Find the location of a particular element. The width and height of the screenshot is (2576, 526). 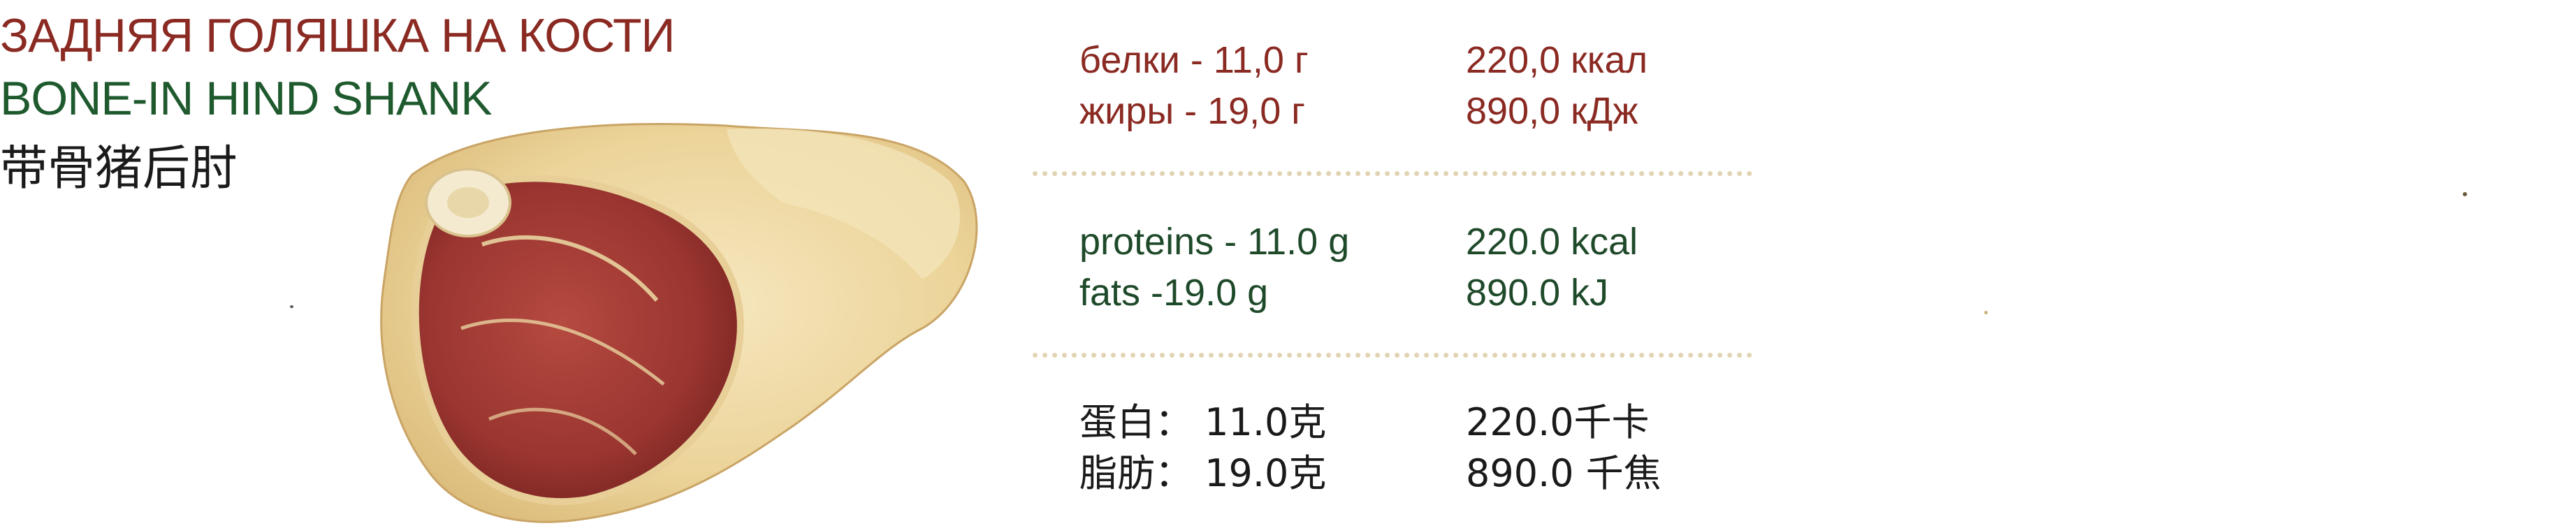

protein-english: proteins - 11.0 g is located at coordinates (1214, 242).